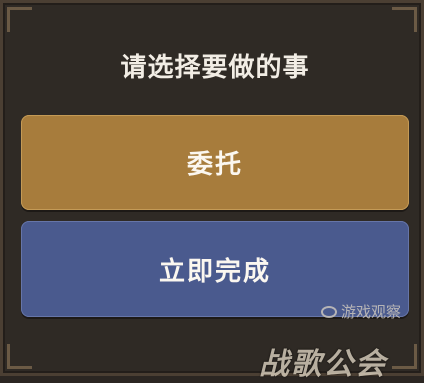 This screenshot has height=383, width=424. I want to click on eye-logo-icon, so click(328, 311).